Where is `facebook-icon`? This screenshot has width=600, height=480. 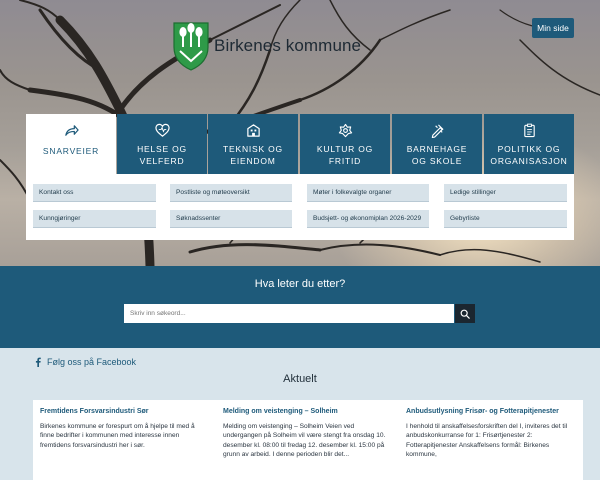
facebook-icon is located at coordinates (38, 362).